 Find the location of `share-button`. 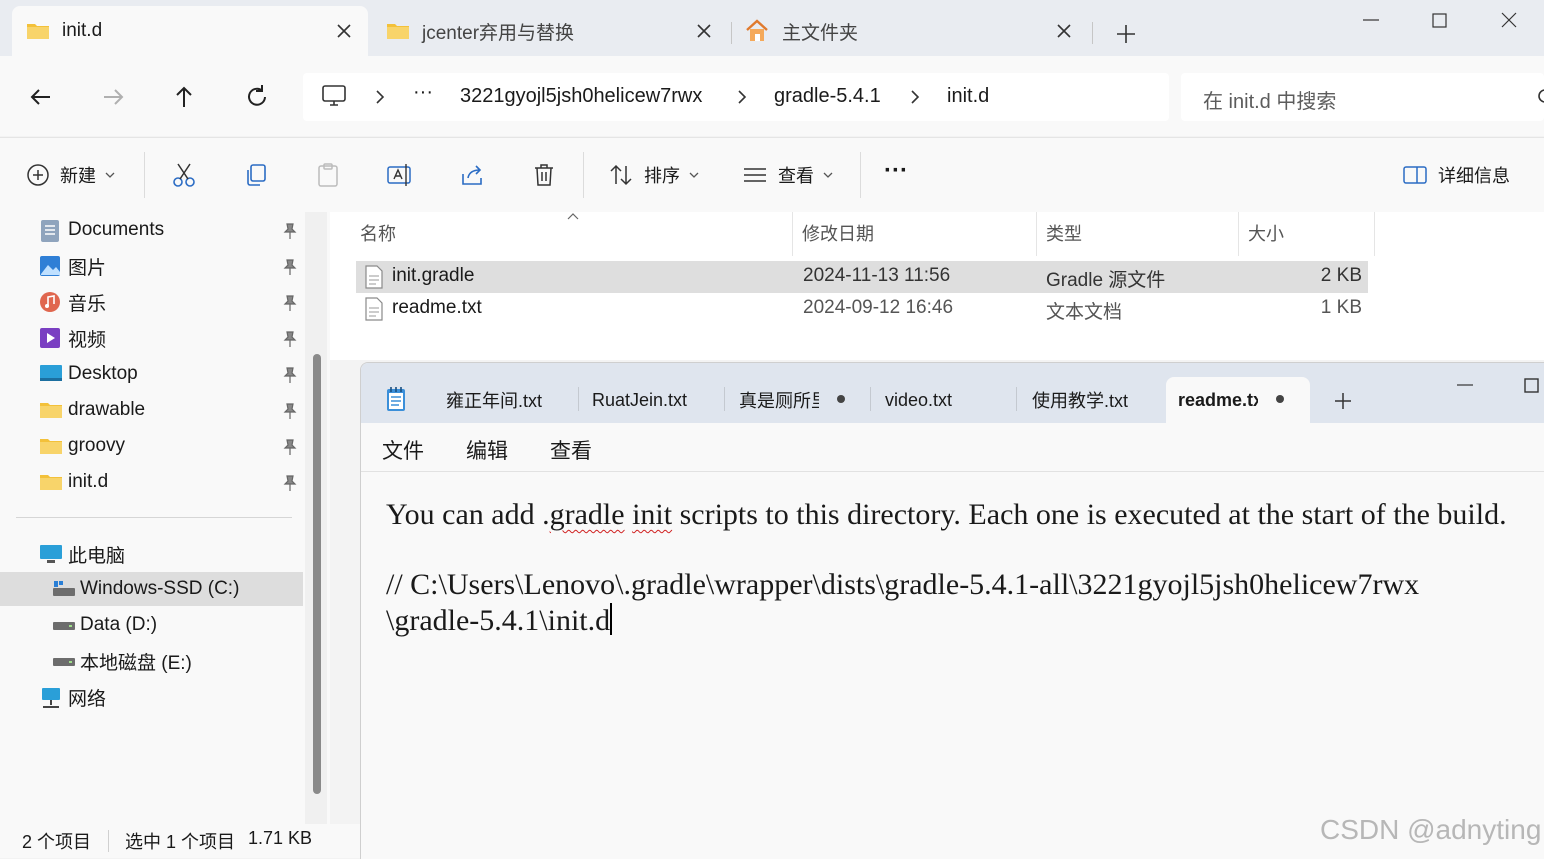

share-button is located at coordinates (472, 175).